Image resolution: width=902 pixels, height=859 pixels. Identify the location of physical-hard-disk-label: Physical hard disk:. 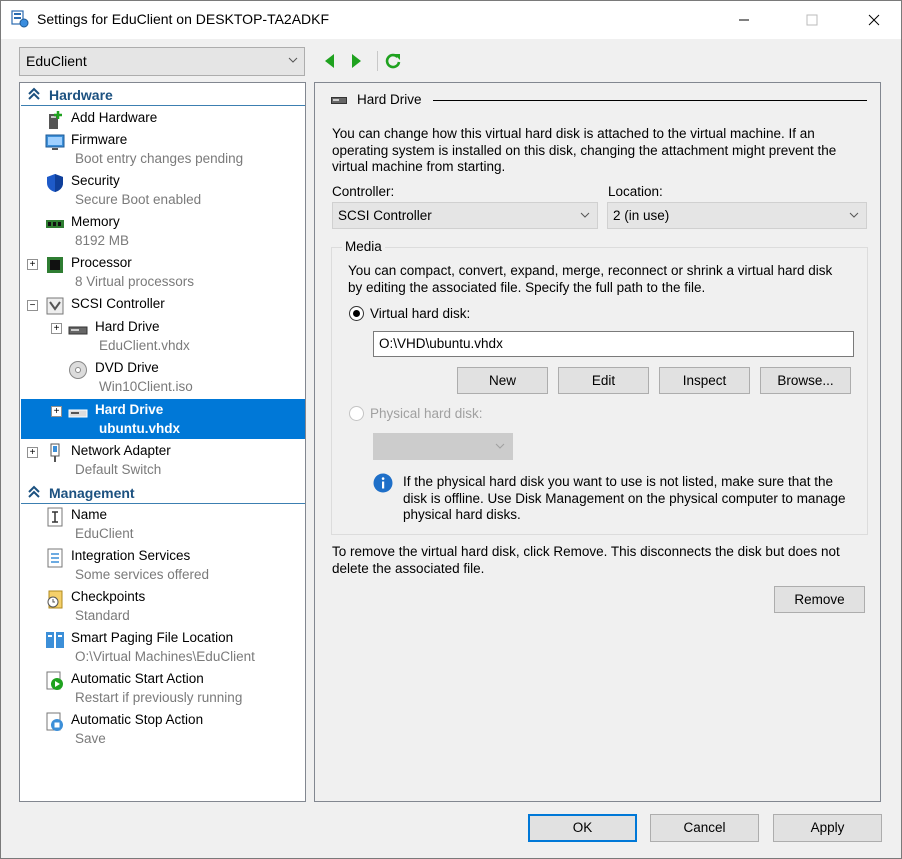
(426, 413).